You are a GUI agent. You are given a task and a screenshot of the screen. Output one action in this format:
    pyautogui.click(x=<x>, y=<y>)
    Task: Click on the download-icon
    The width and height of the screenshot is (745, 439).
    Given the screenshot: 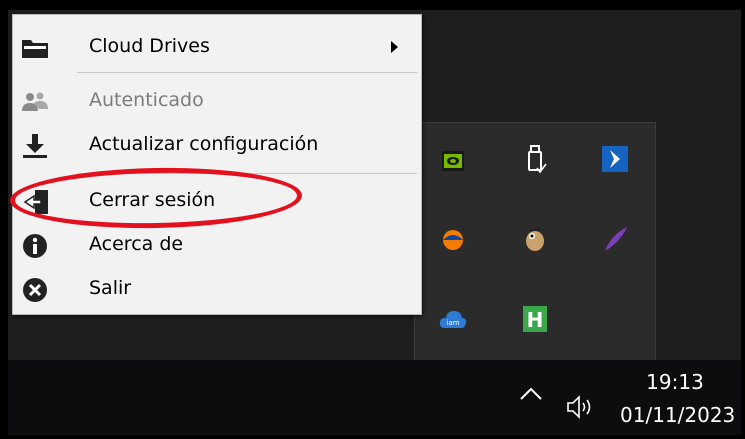 What is the action you would take?
    pyautogui.click(x=35, y=146)
    